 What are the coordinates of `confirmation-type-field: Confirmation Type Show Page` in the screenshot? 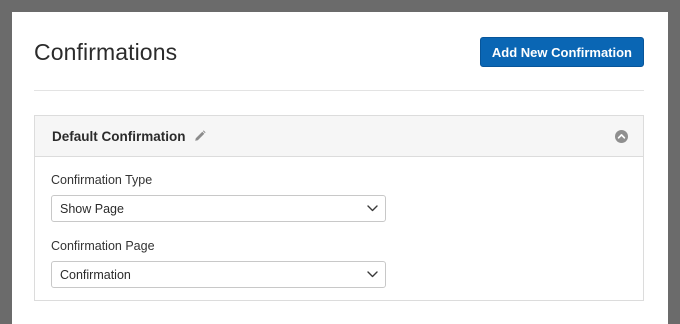 It's located at (338, 197).